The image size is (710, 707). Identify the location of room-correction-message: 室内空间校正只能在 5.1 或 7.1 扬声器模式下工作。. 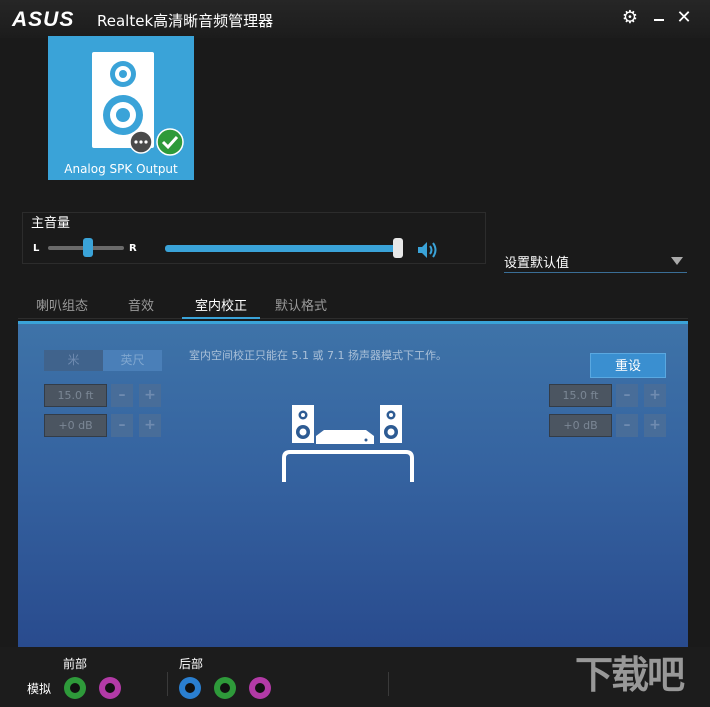
(318, 355).